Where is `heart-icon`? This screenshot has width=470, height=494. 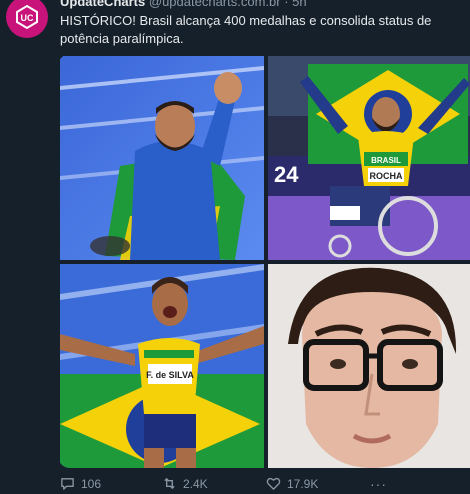 heart-icon is located at coordinates (273, 483).